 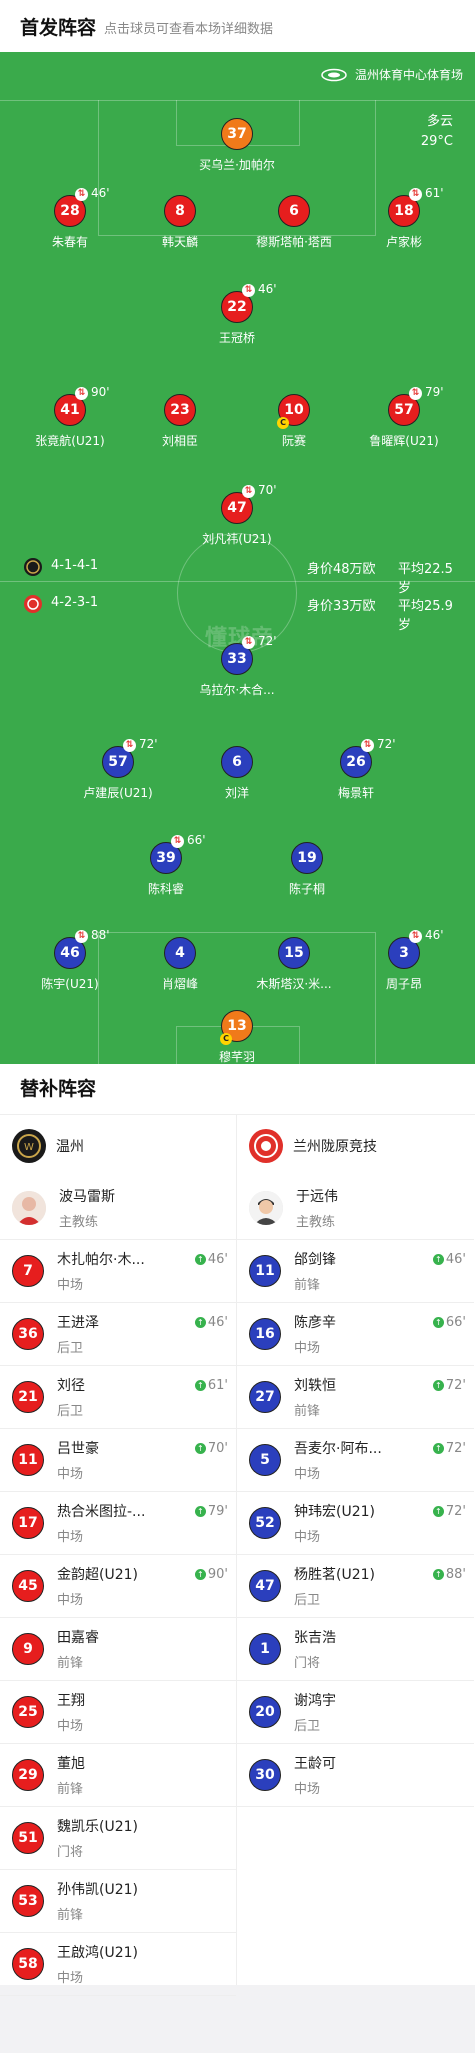 I want to click on home-bench-player-9: 9 田嘉睿前锋, so click(x=118, y=1649).